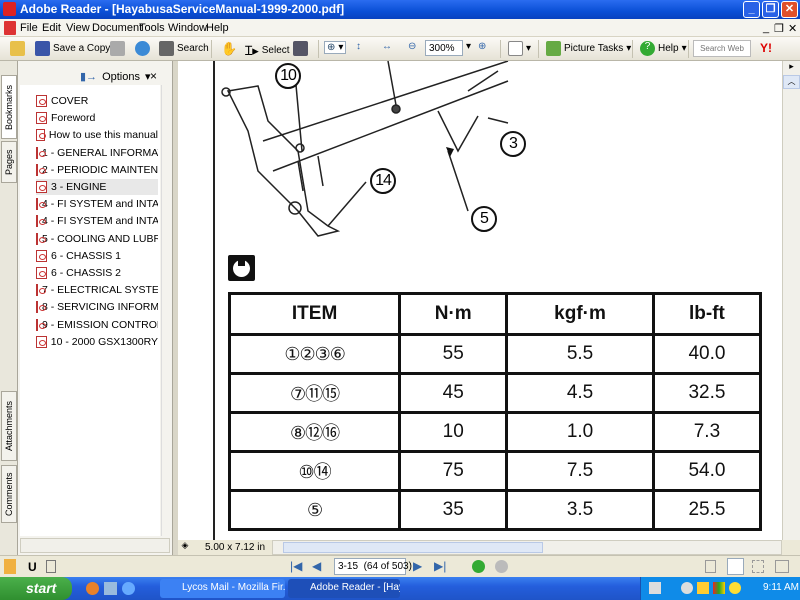  What do you see at coordinates (51, 28) in the screenshot?
I see `menu-edit: Edit` at bounding box center [51, 28].